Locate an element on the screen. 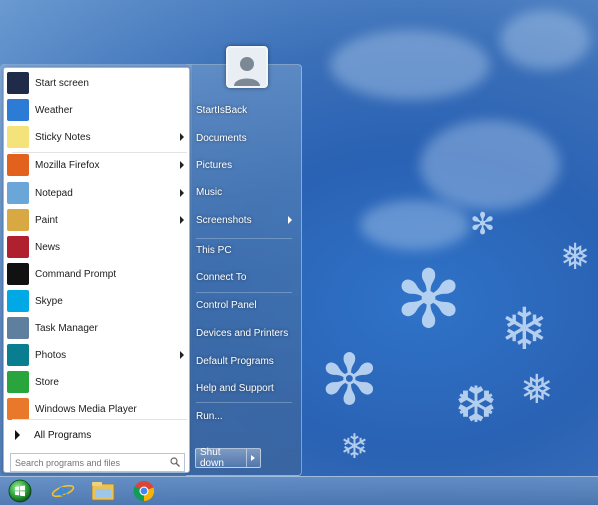 The width and height of the screenshot is (598, 505). places-item: Help and Support is located at coordinates (247, 388).